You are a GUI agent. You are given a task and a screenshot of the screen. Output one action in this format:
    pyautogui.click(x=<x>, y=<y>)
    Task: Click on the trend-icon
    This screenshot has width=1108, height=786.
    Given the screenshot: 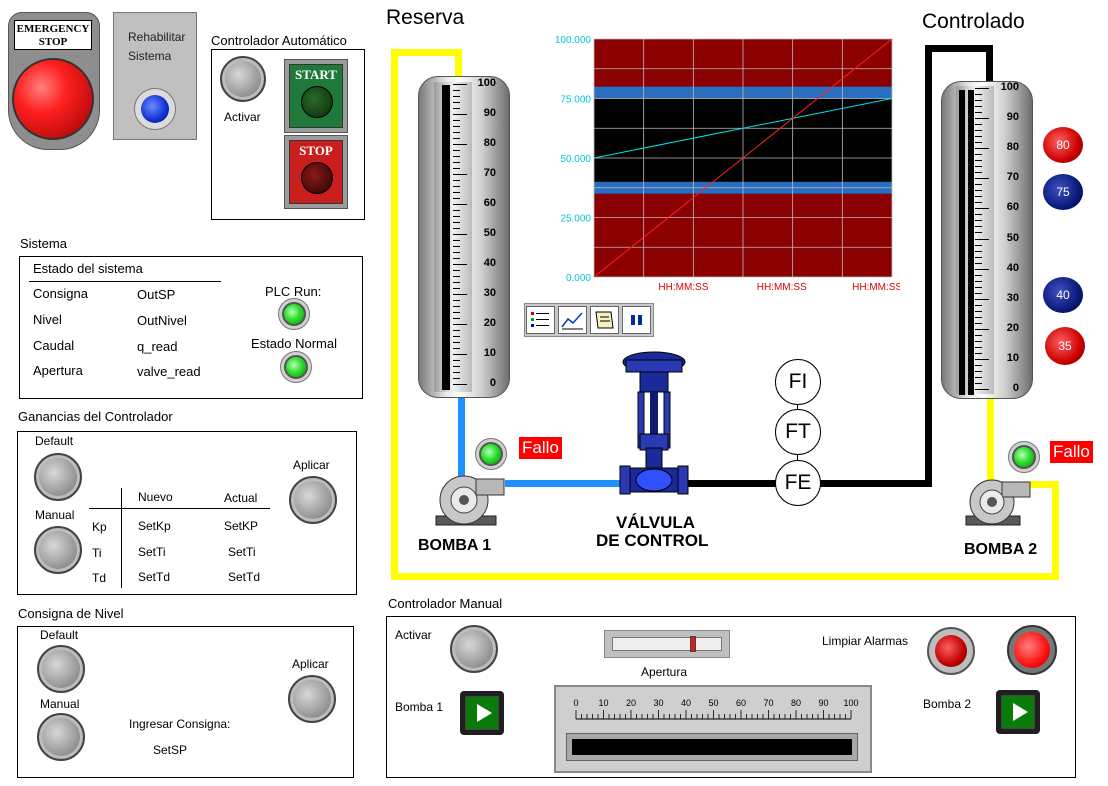 What is the action you would take?
    pyautogui.click(x=572, y=320)
    